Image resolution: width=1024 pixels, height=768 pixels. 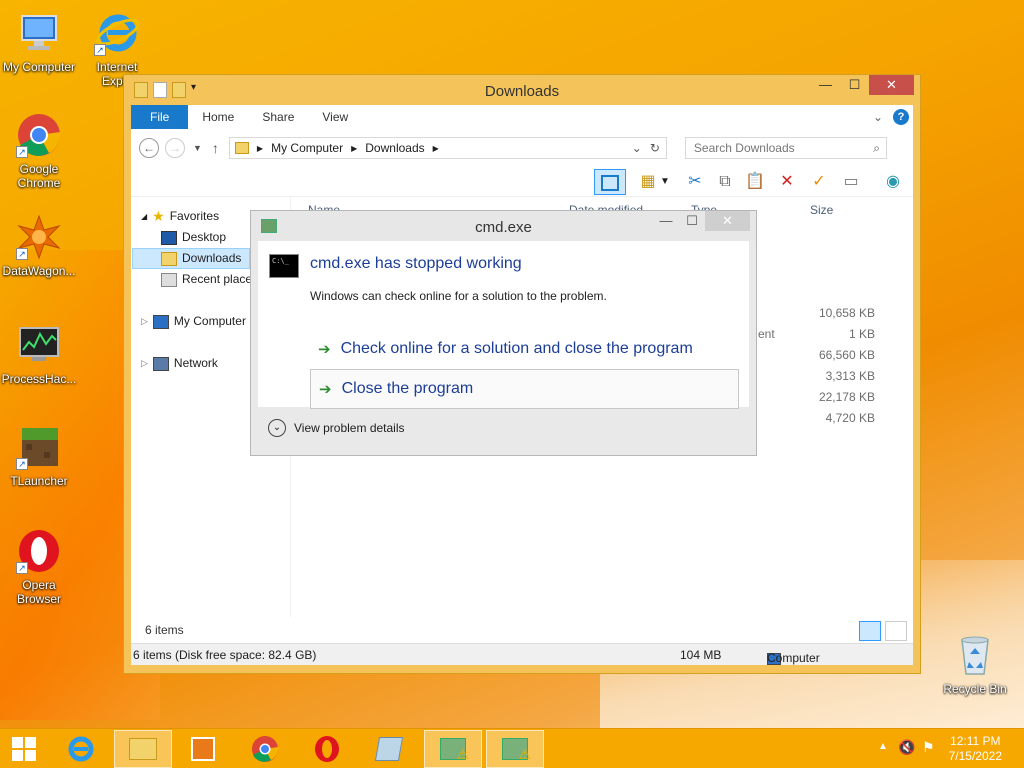 I want to click on preview-pane-icon, so click(x=610, y=182).